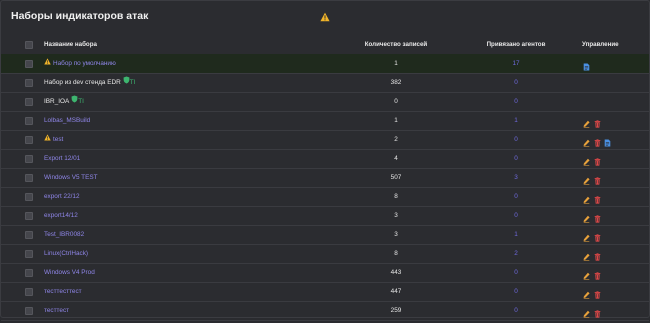 The height and width of the screenshot is (323, 650). I want to click on records-count: 4, so click(396, 158).